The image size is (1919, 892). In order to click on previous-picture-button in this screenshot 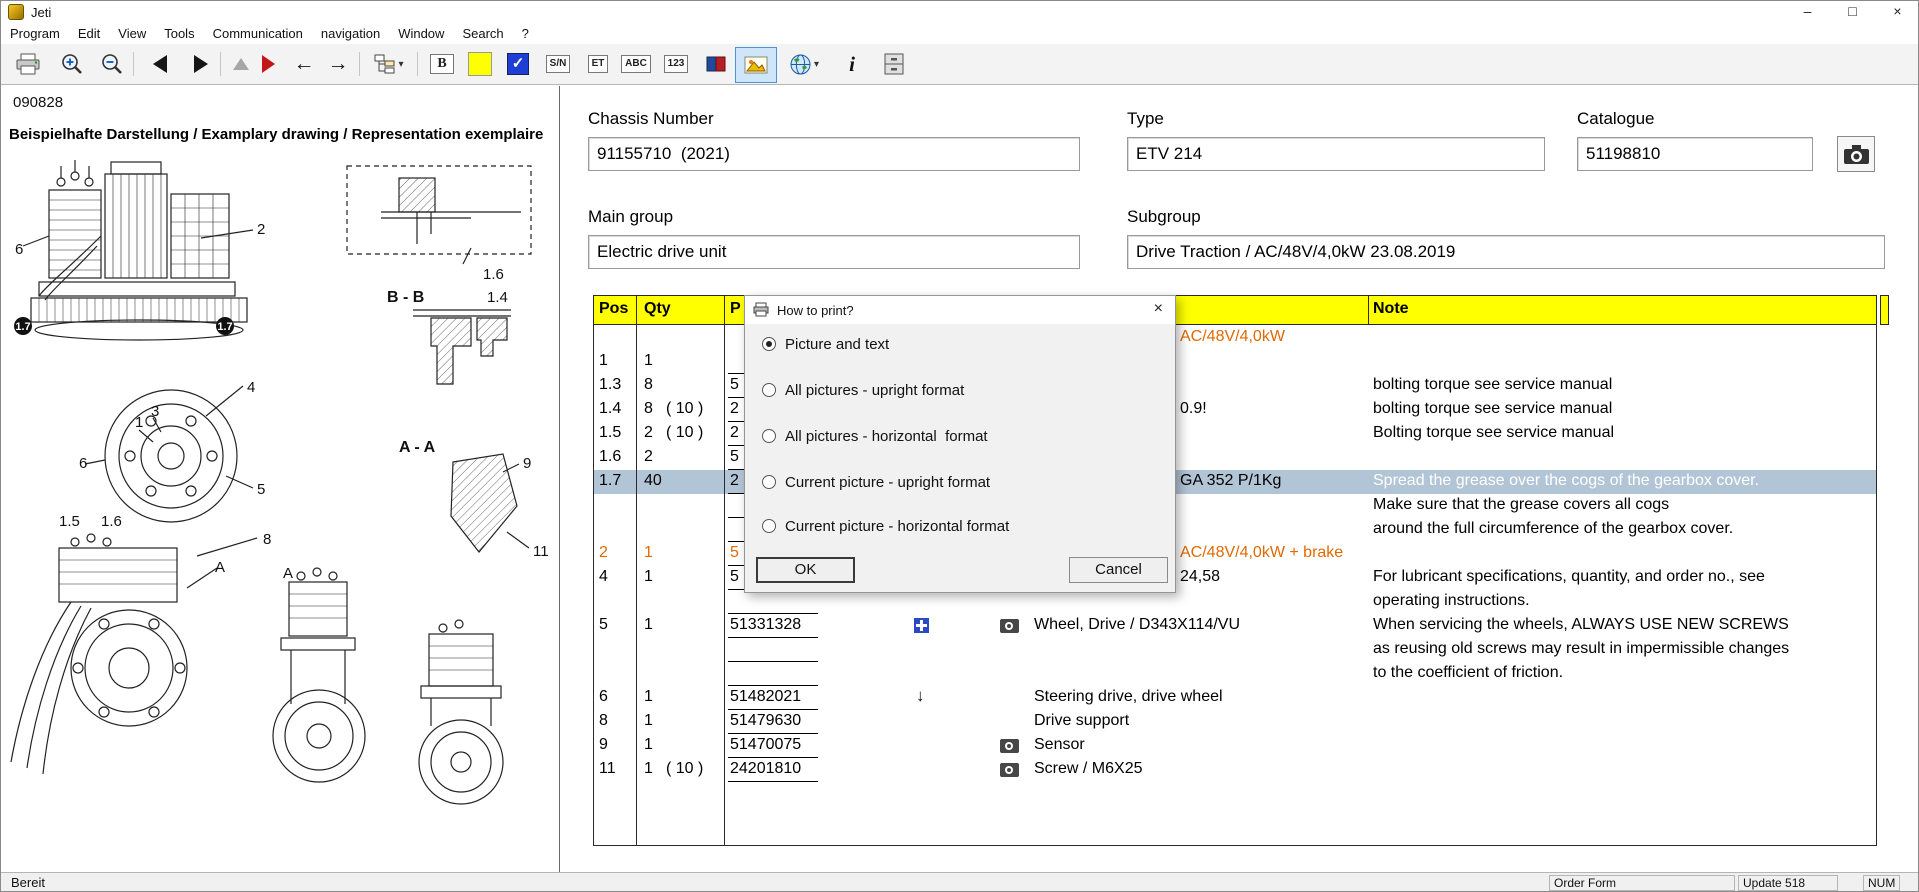, I will do `click(160, 64)`.